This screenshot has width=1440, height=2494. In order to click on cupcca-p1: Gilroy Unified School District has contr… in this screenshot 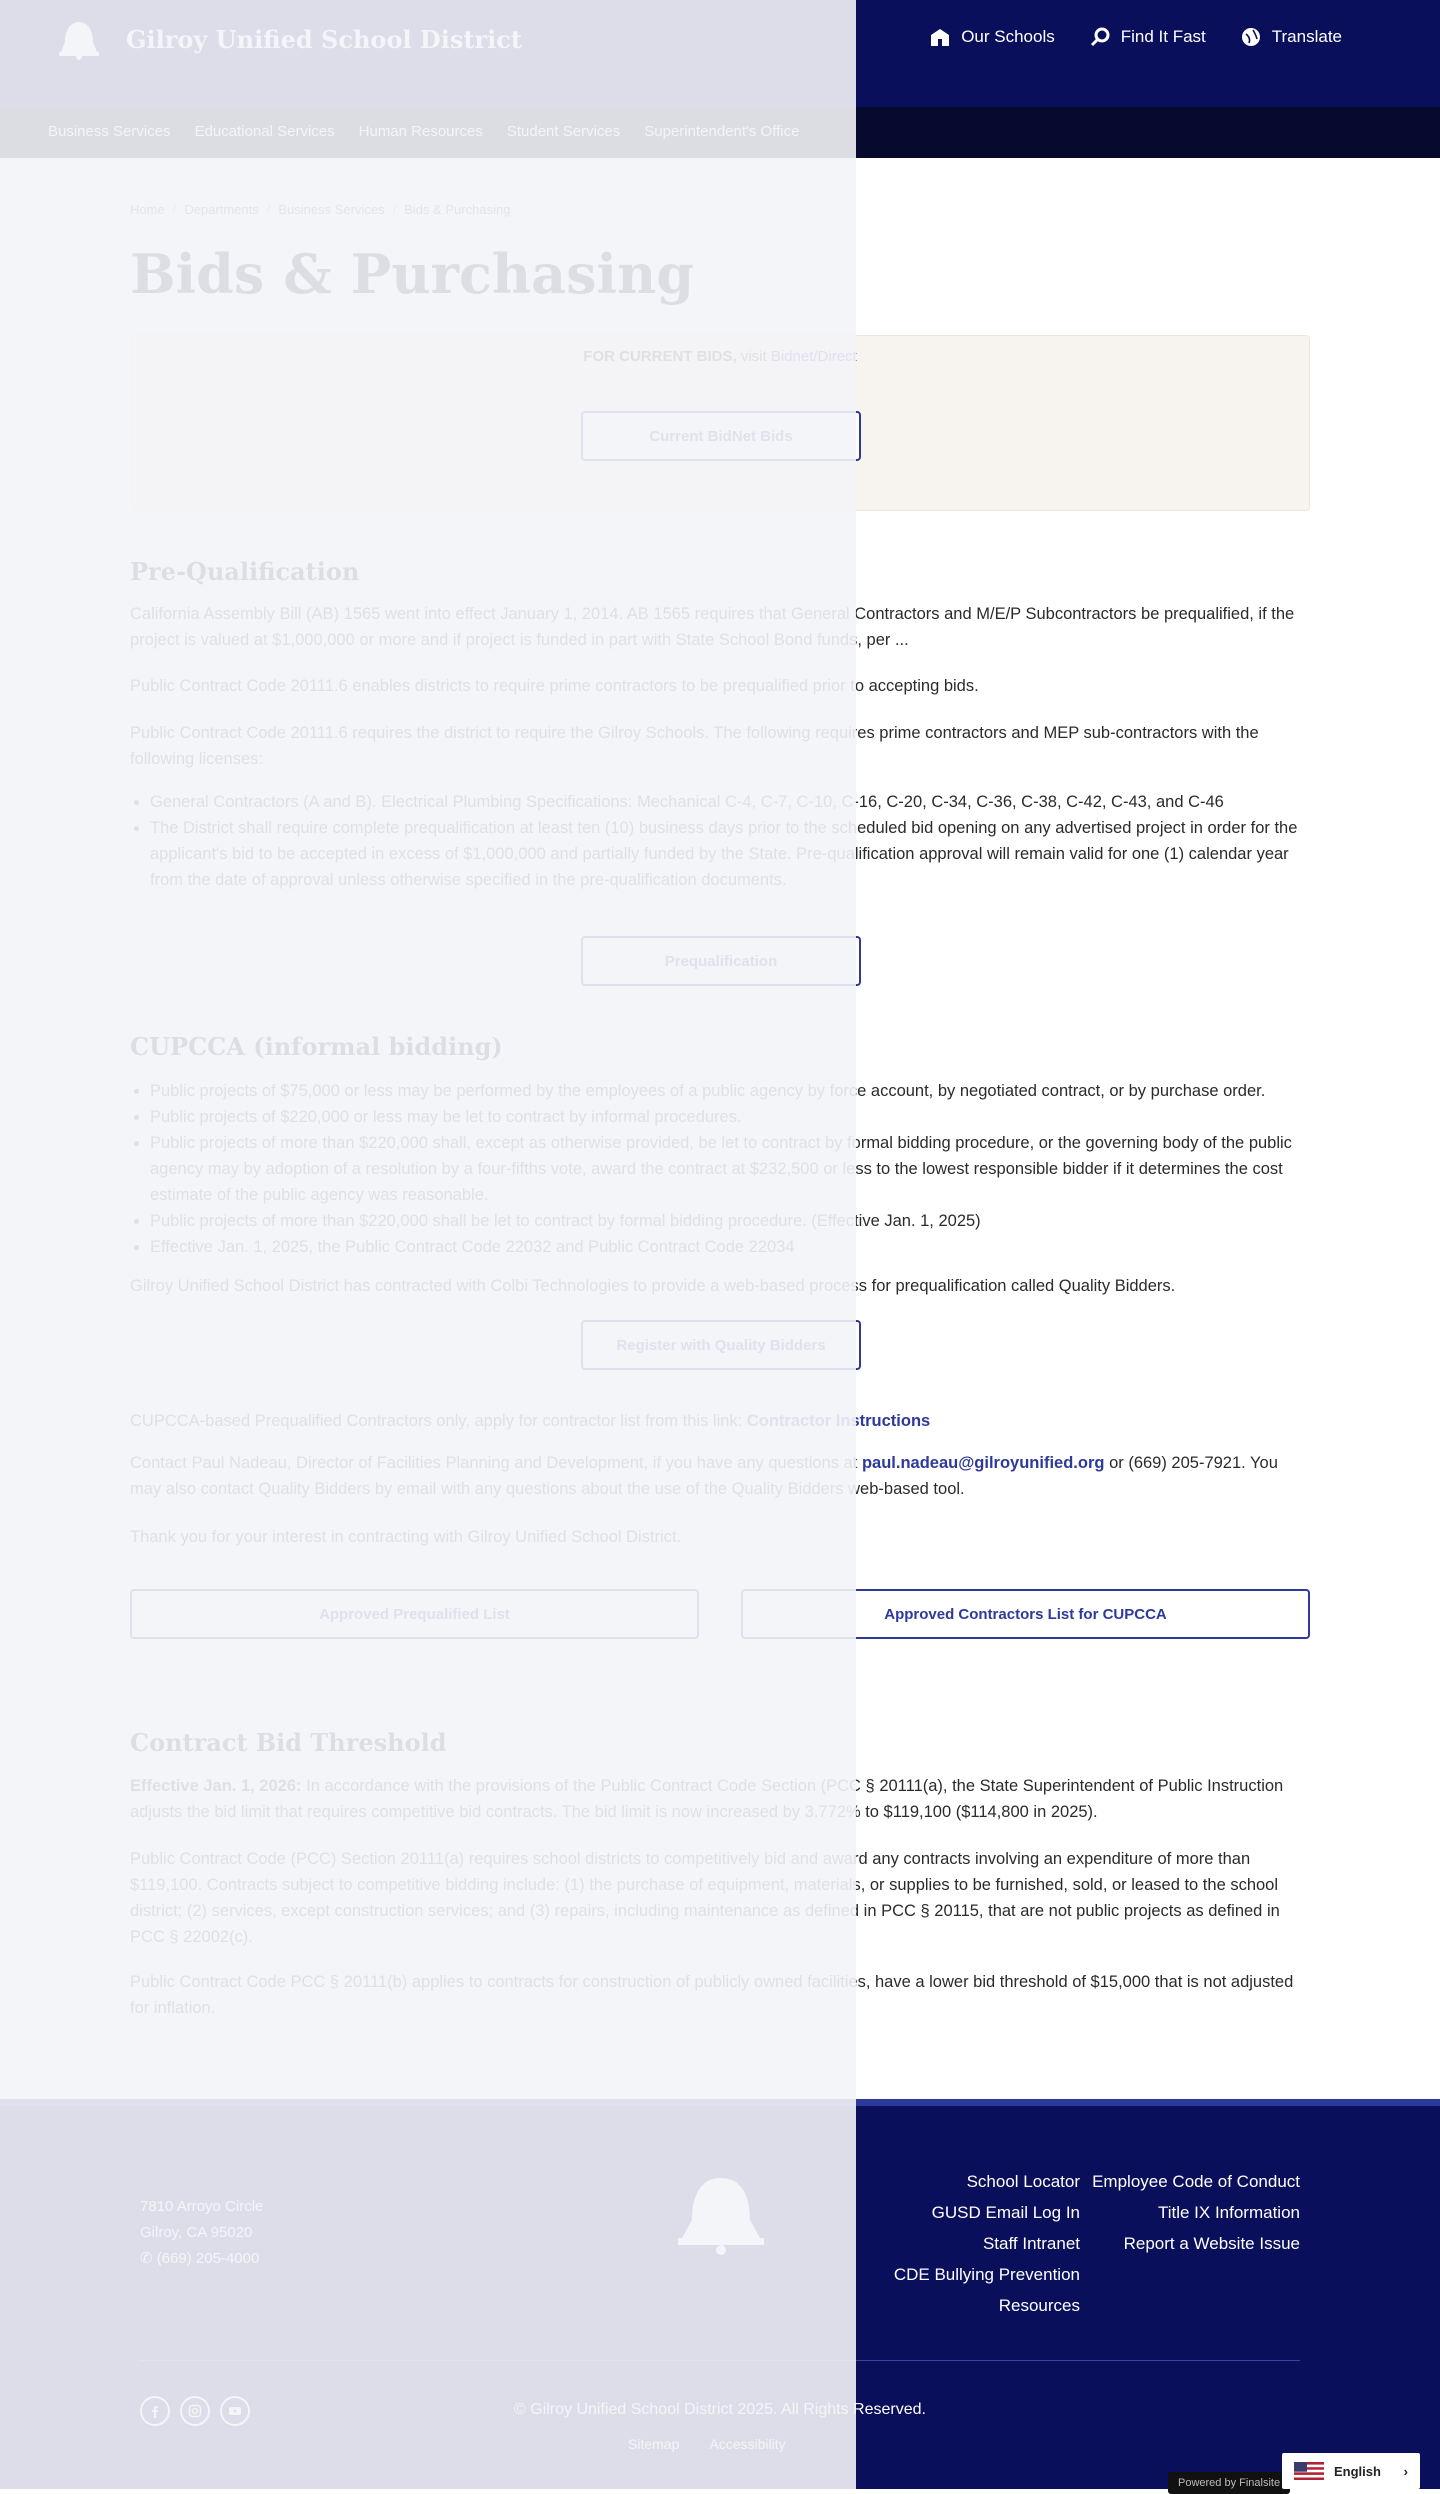, I will do `click(653, 1286)`.